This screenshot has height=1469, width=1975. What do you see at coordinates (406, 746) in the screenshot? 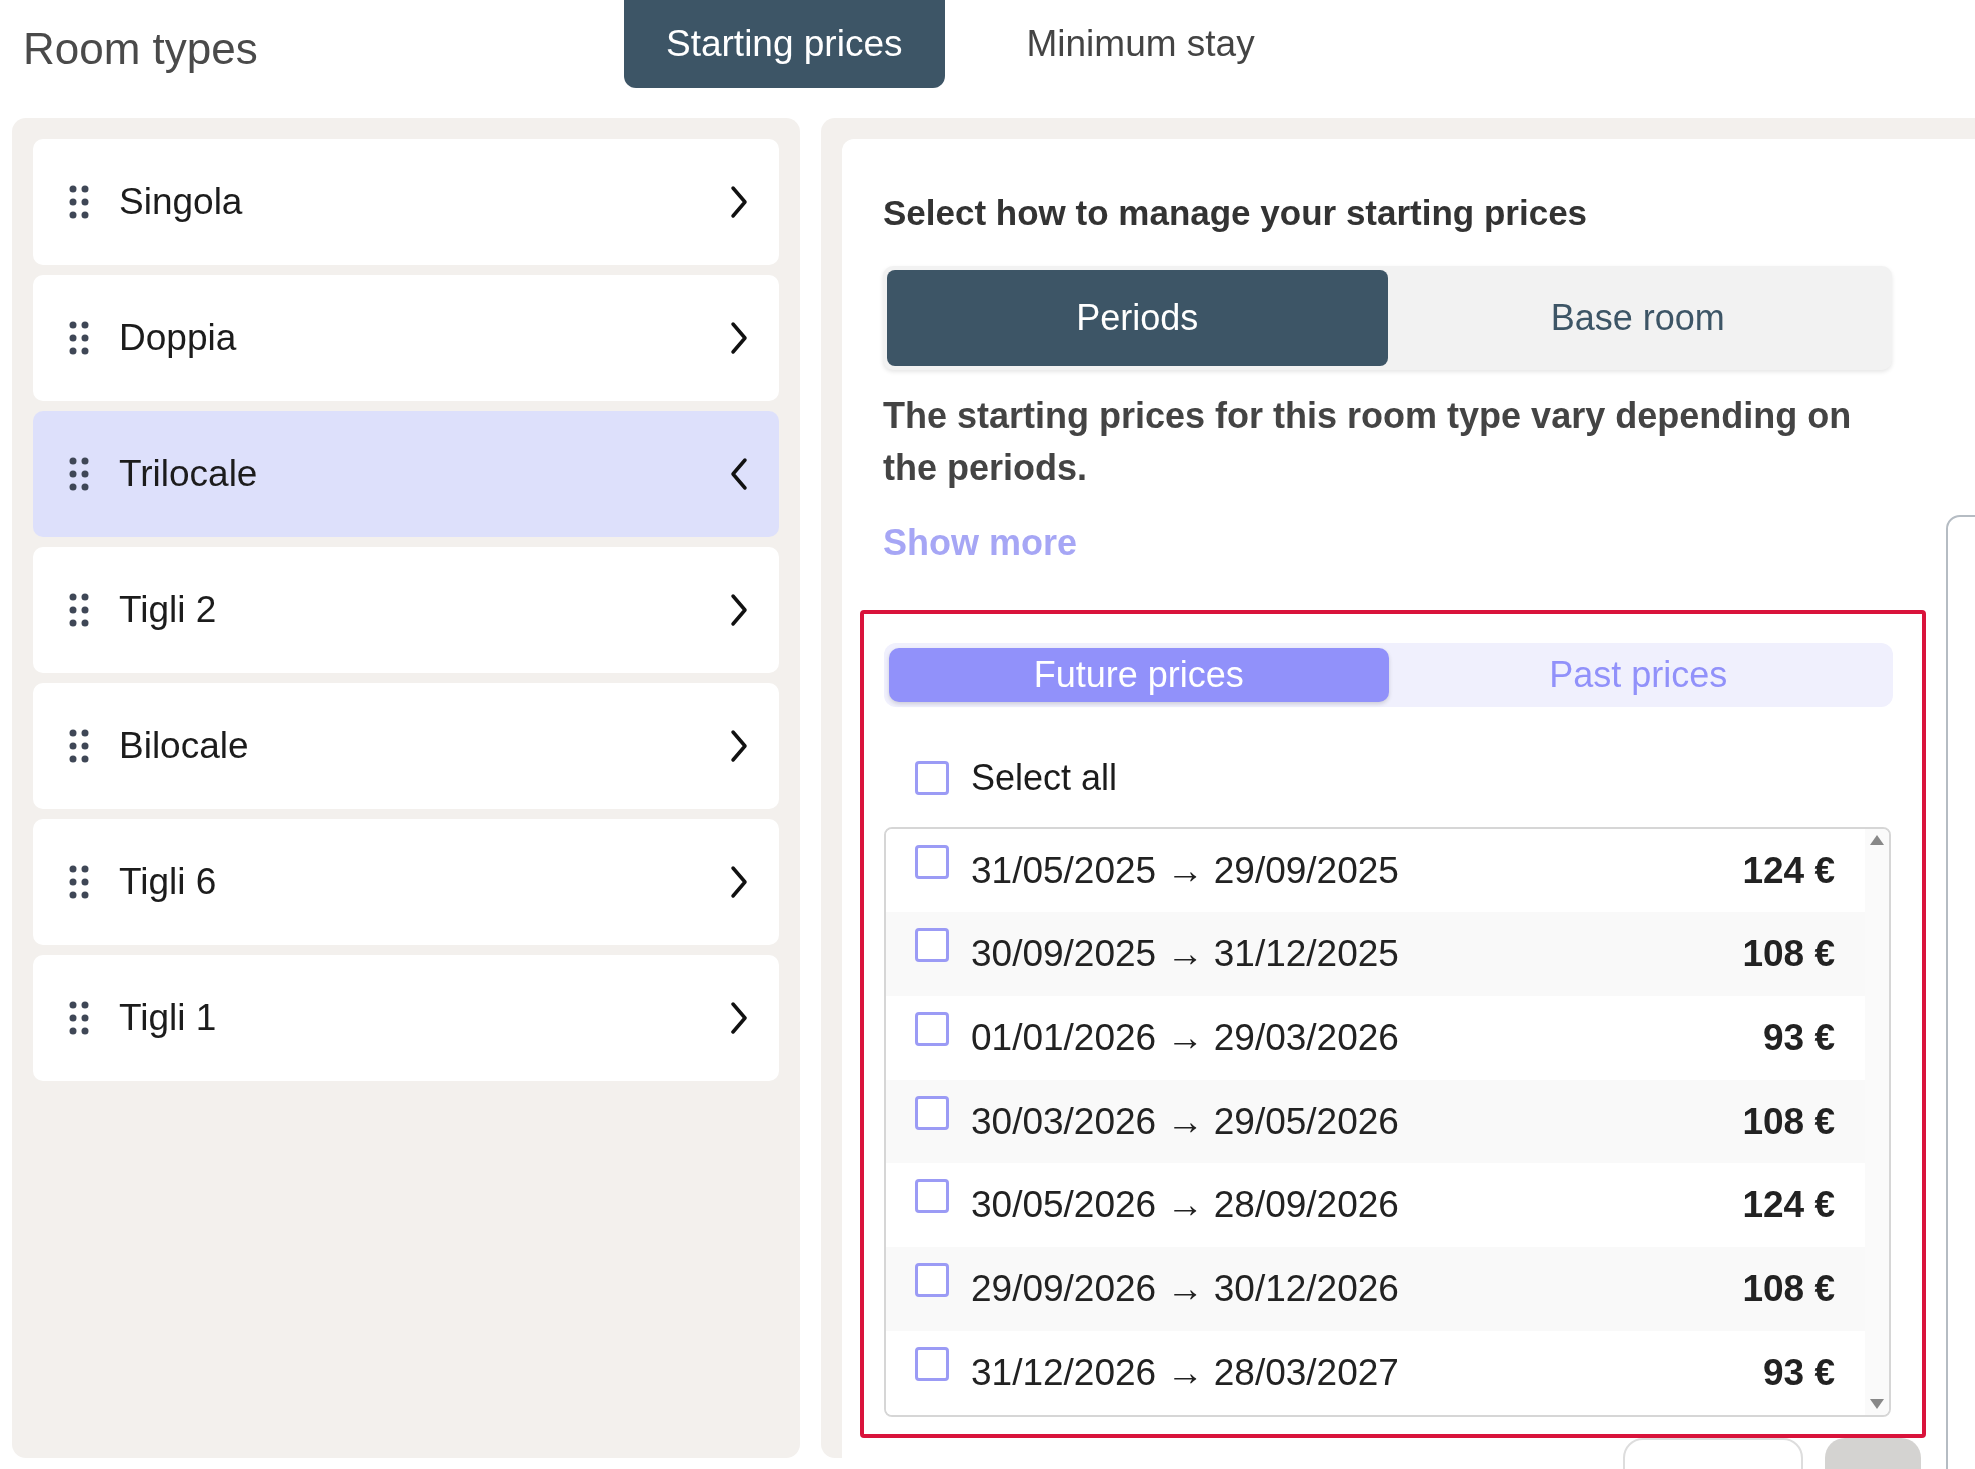
I see `room-item: Bilocale` at bounding box center [406, 746].